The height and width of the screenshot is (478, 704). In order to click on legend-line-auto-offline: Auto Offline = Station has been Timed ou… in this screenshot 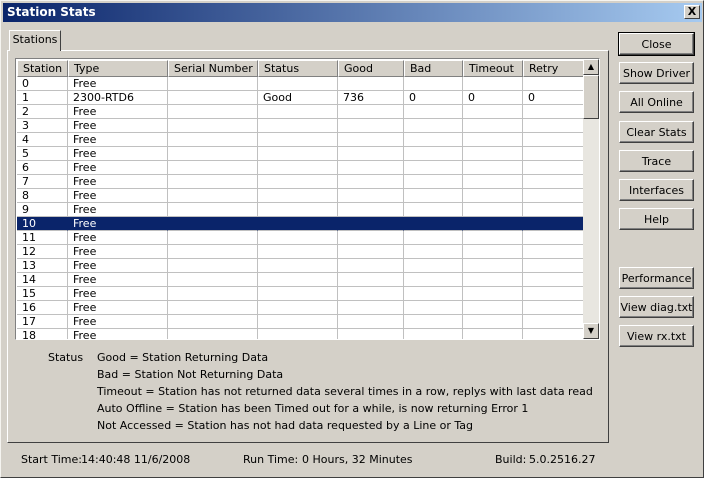, I will do `click(313, 408)`.